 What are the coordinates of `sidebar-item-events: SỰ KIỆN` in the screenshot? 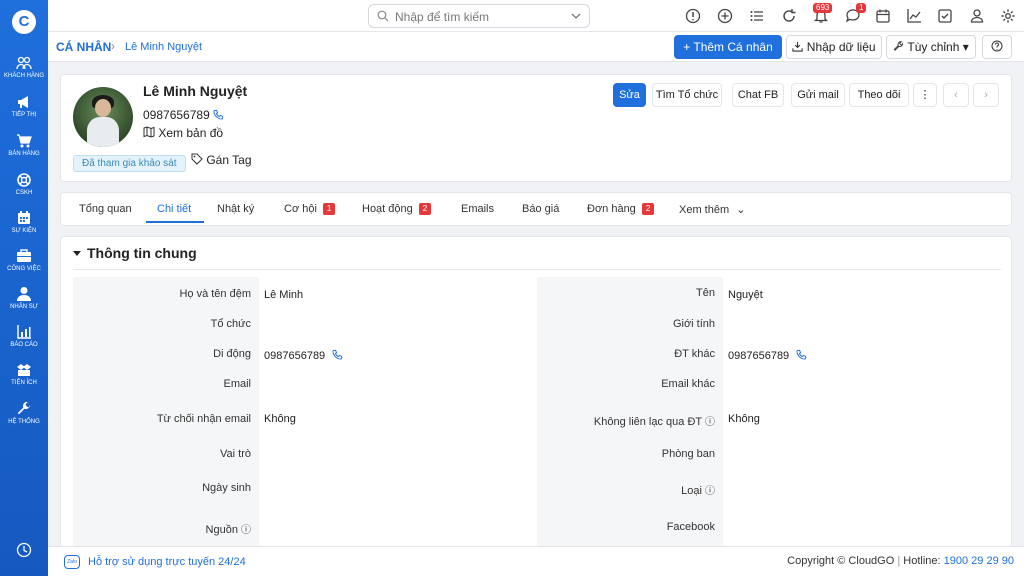 It's located at (24, 222).